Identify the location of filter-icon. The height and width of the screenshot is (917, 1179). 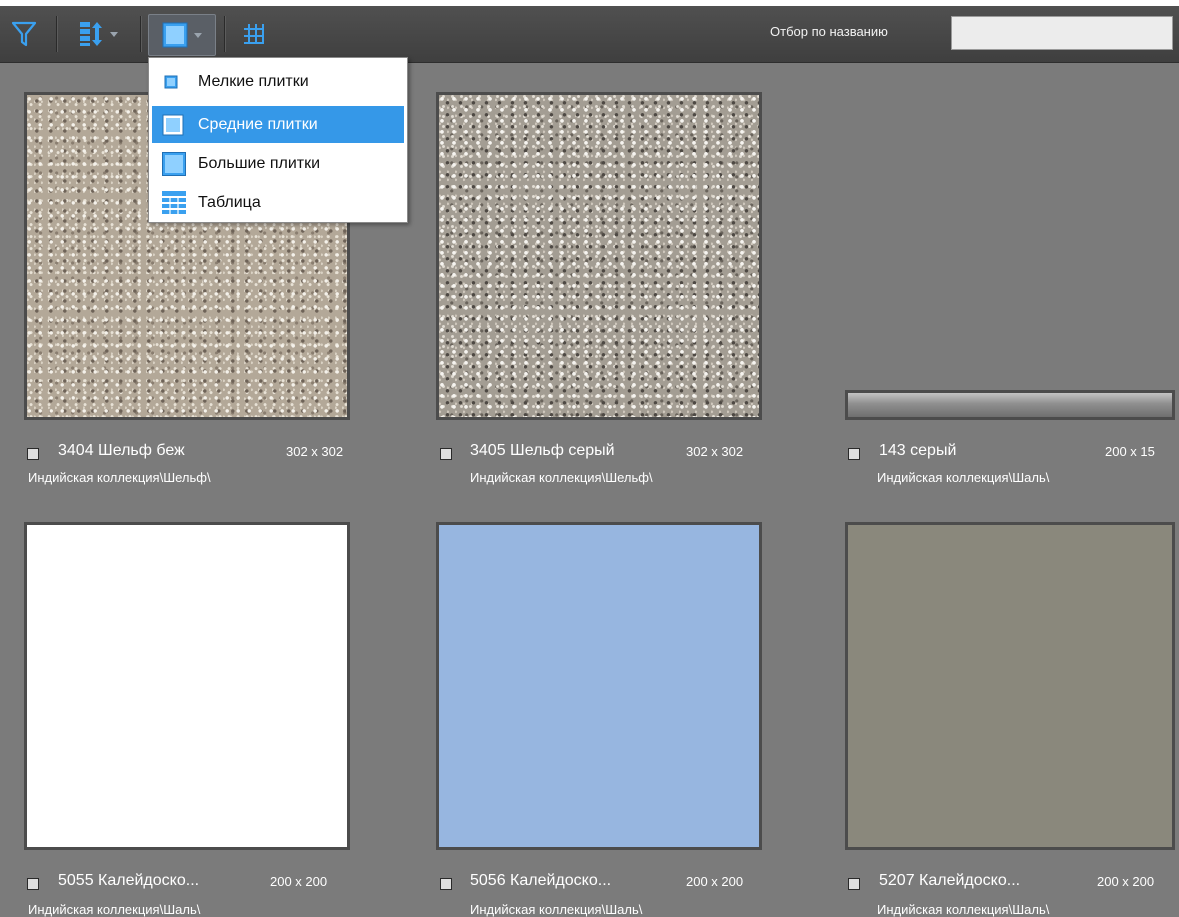
(24, 34).